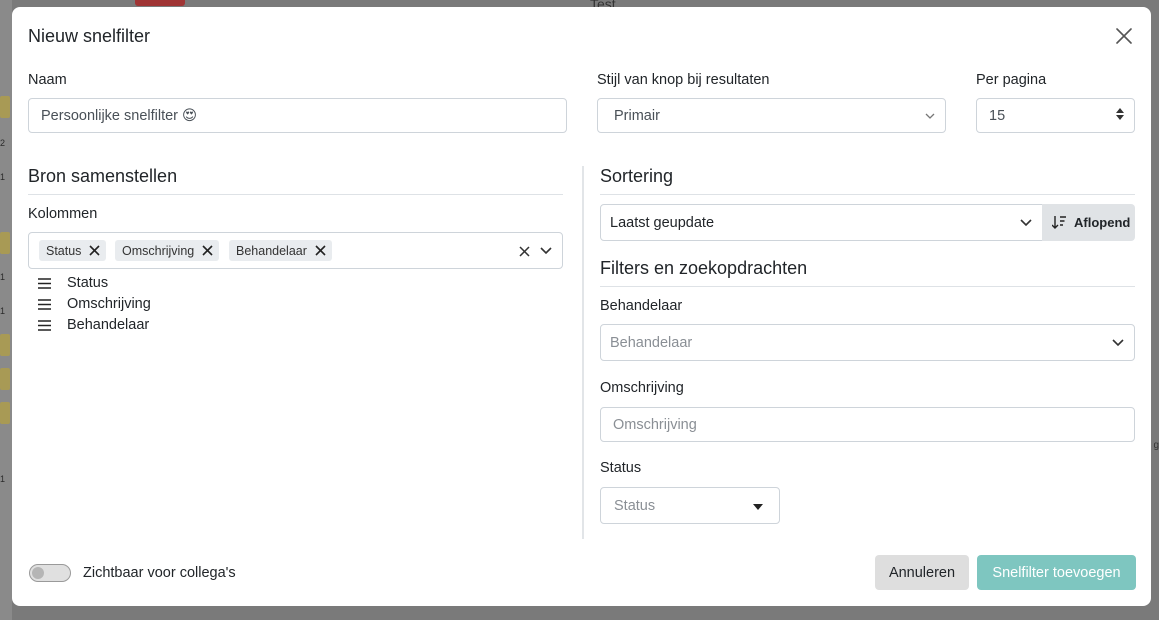 This screenshot has height=620, width=1159. I want to click on background-right-text: g, so click(1156, 445).